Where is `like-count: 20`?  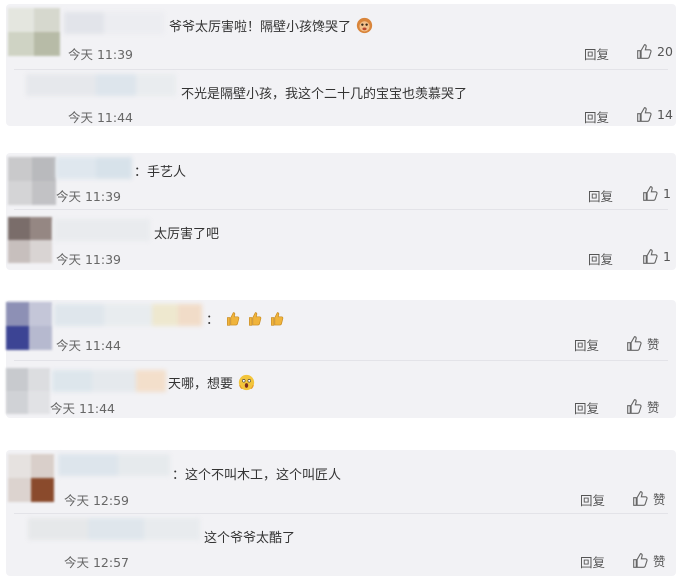
like-count: 20 is located at coordinates (665, 51).